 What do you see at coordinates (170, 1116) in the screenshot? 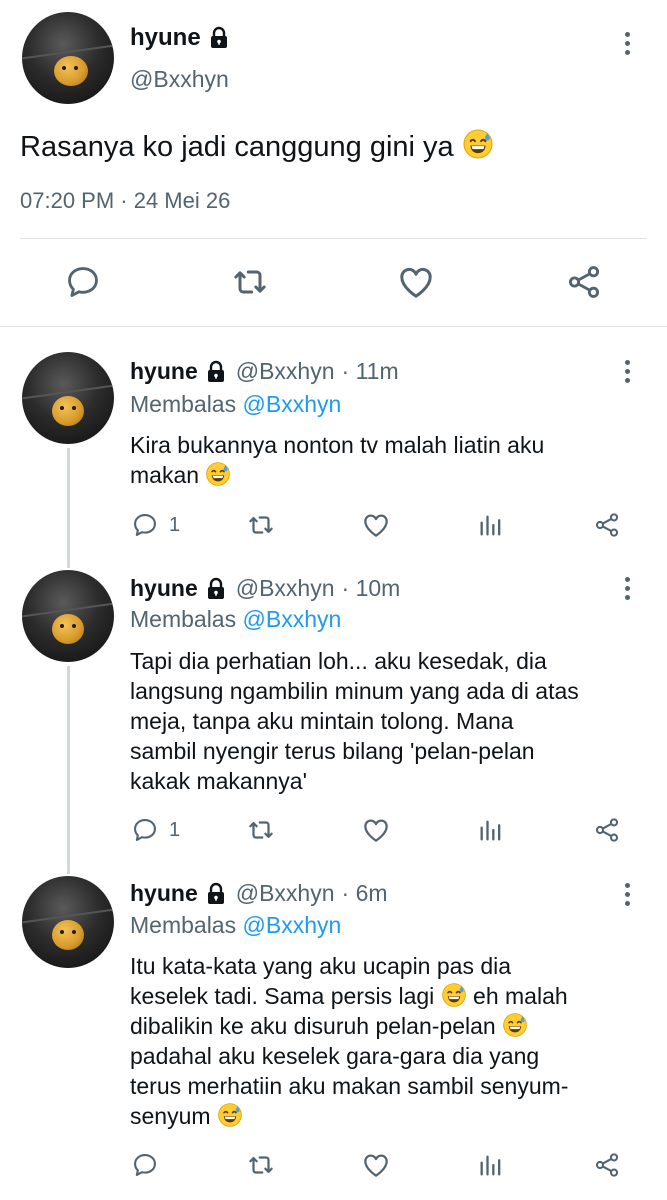
I see `reply-text-line: senyum` at bounding box center [170, 1116].